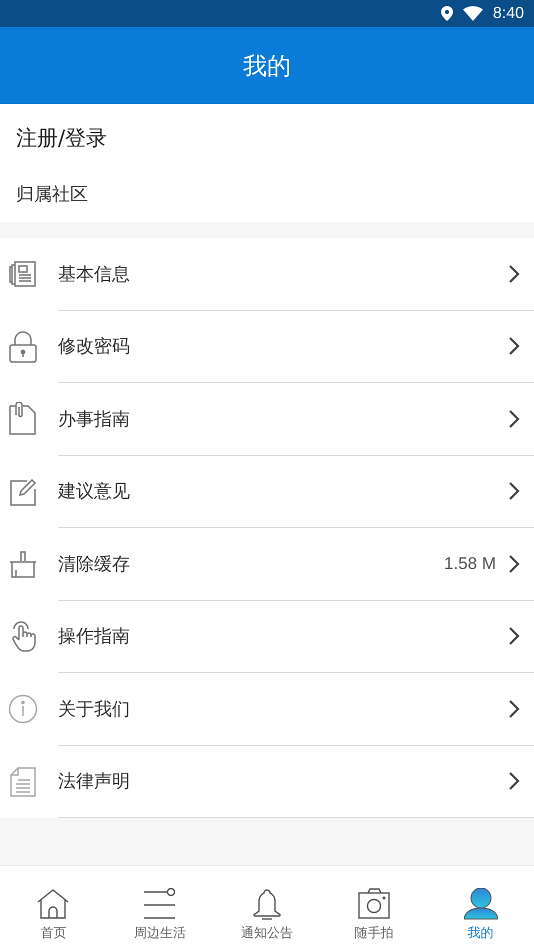 Image resolution: width=534 pixels, height=949 pixels. What do you see at coordinates (53, 904) in the screenshot?
I see `home-icon` at bounding box center [53, 904].